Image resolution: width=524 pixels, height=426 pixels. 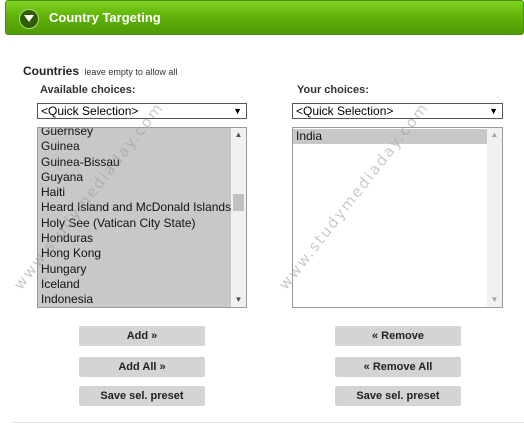 I want to click on countries-title: Countries, so click(x=51, y=71).